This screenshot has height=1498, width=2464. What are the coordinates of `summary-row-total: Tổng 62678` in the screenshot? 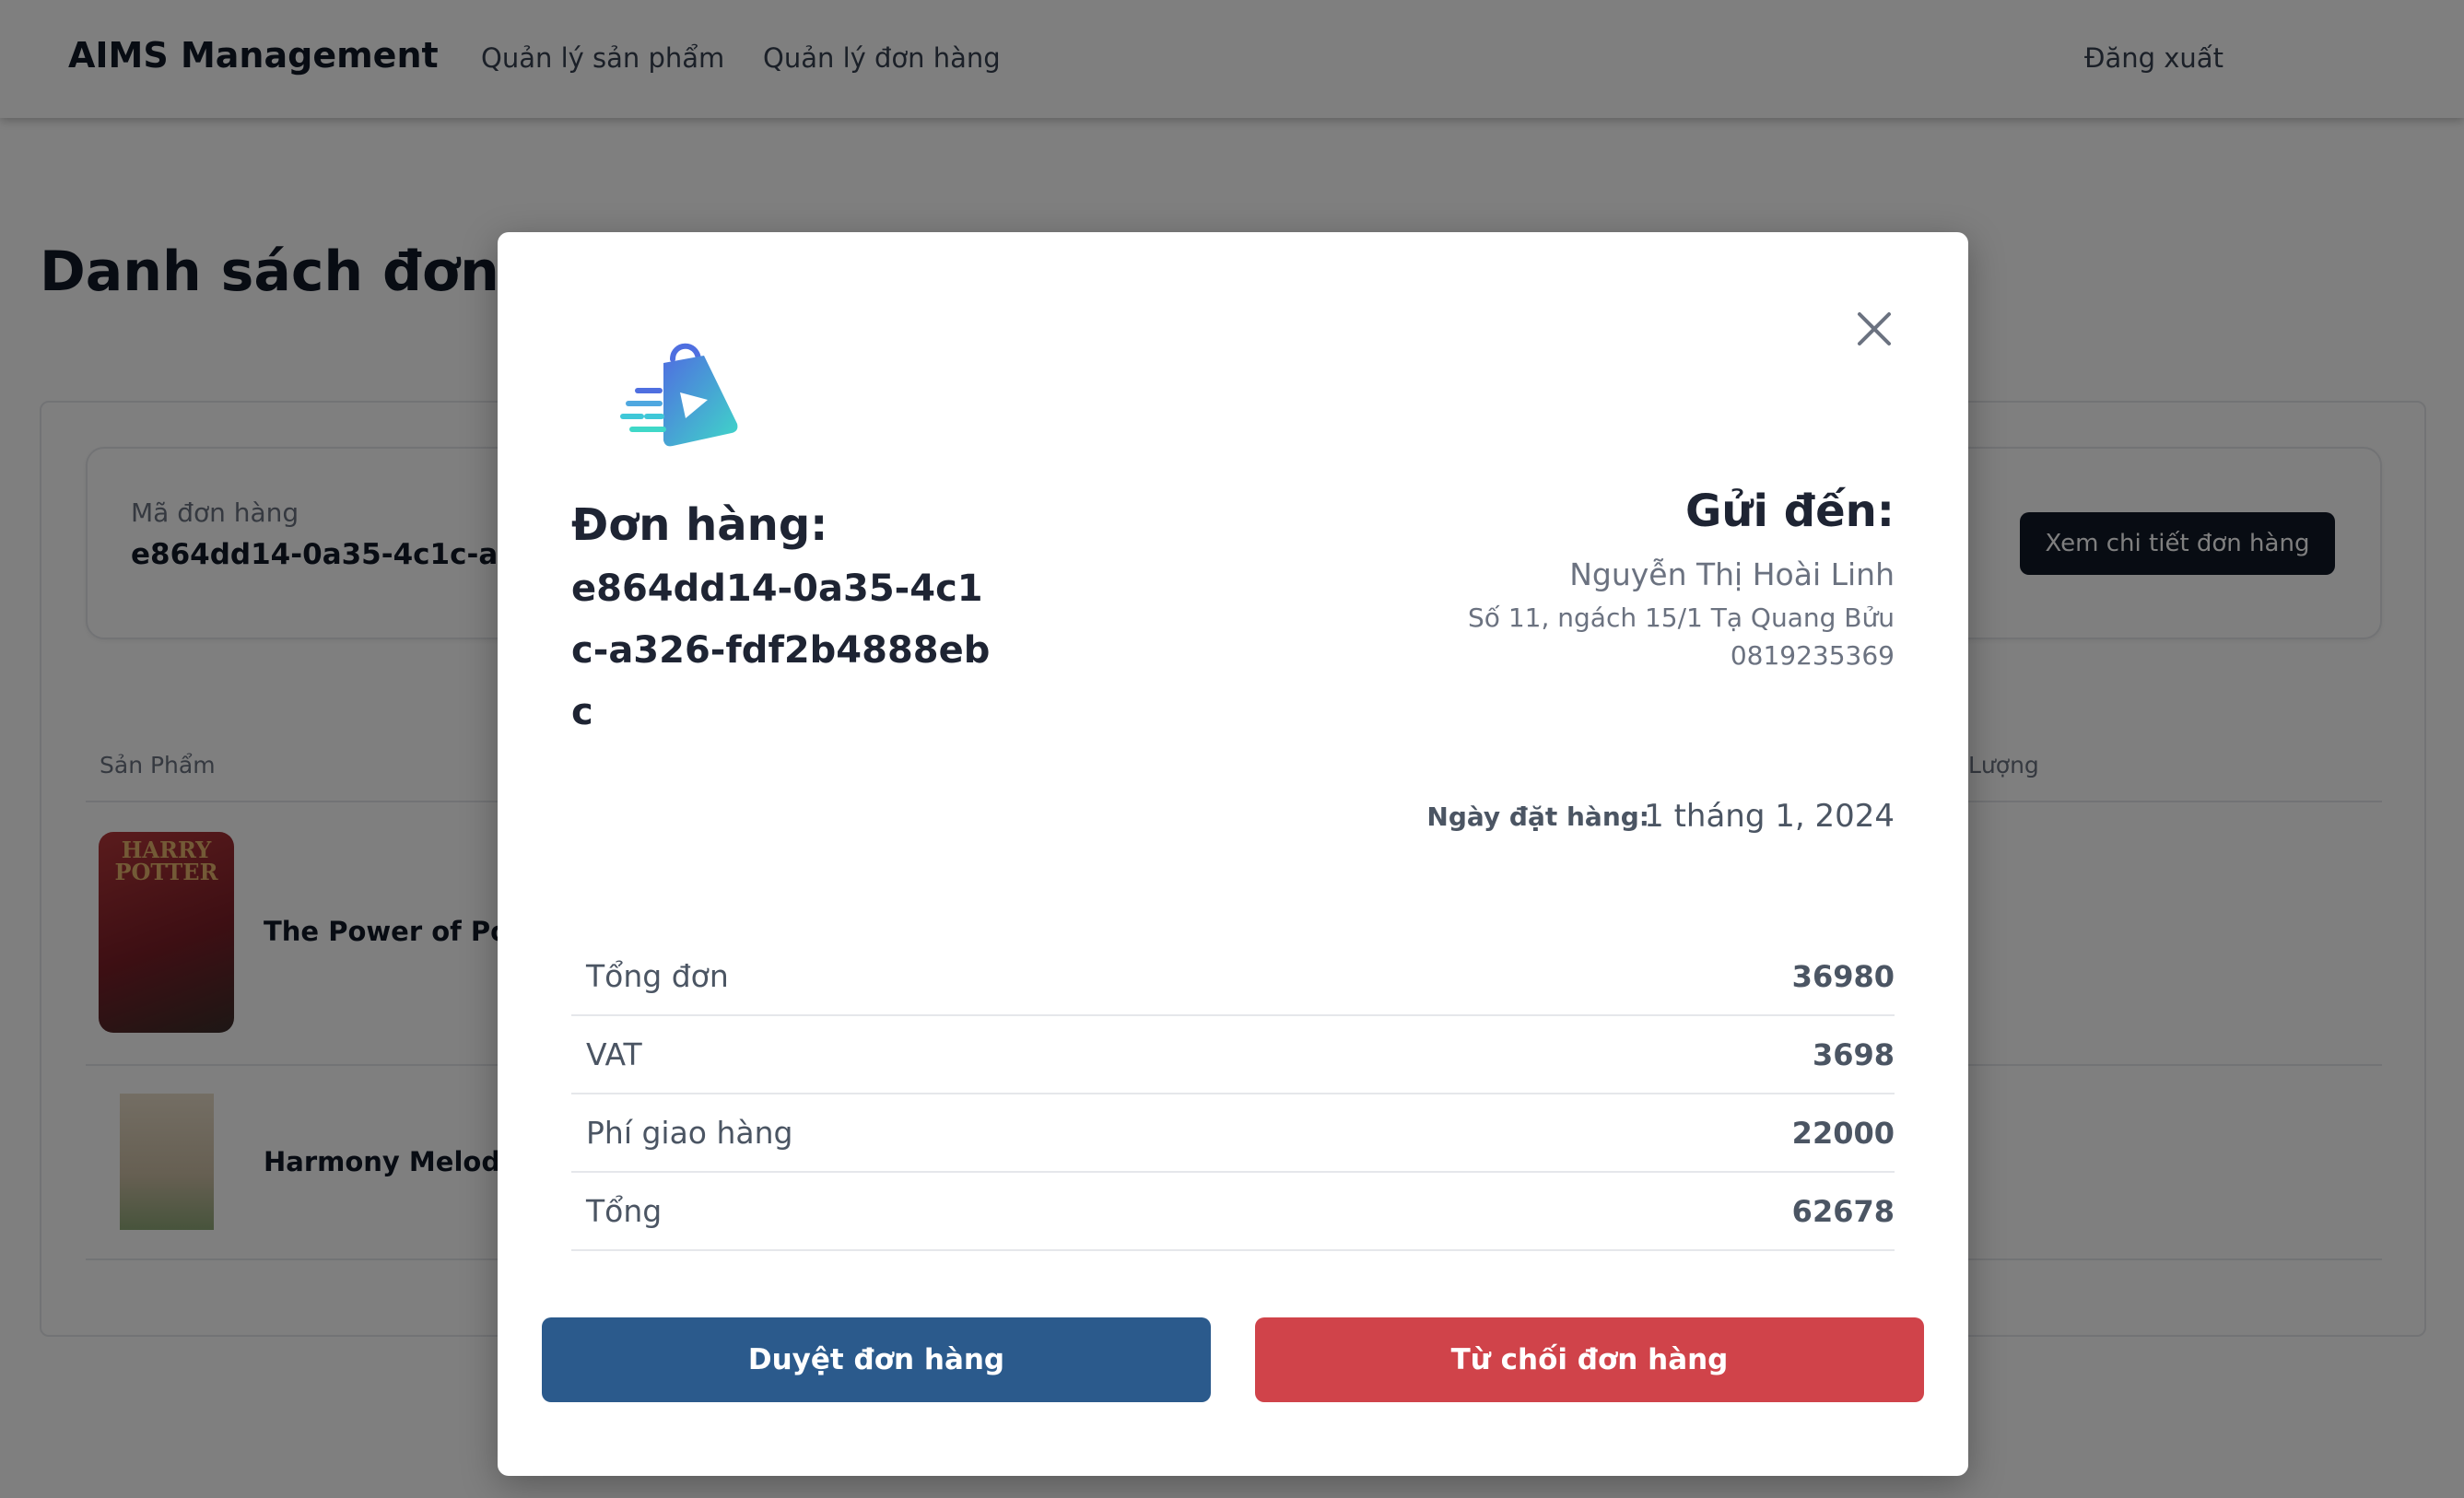 It's located at (1233, 1212).